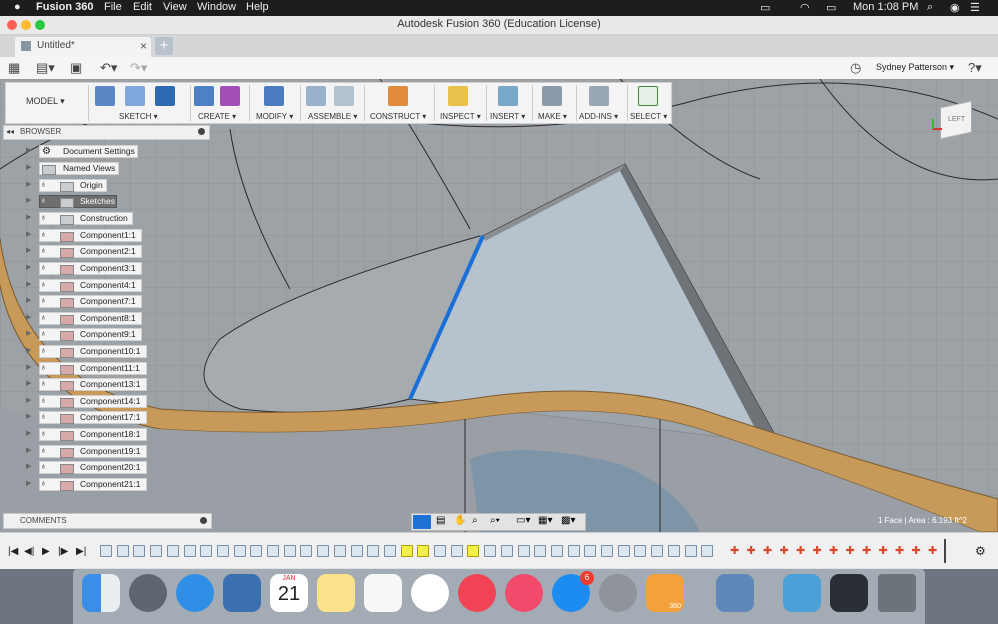  I want to click on add-ins-menu: ADD-INS ▾, so click(598, 116).